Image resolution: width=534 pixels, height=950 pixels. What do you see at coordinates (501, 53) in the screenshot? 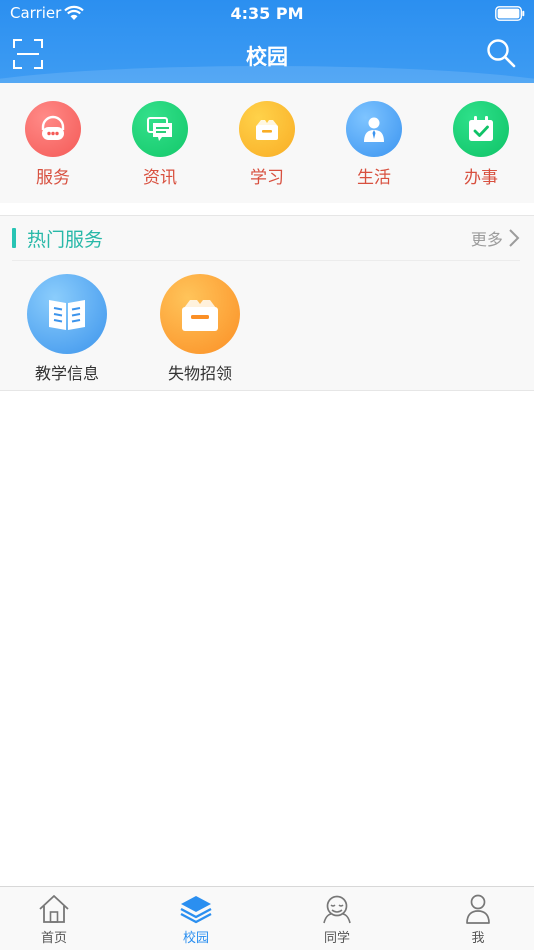
I see `search-icon` at bounding box center [501, 53].